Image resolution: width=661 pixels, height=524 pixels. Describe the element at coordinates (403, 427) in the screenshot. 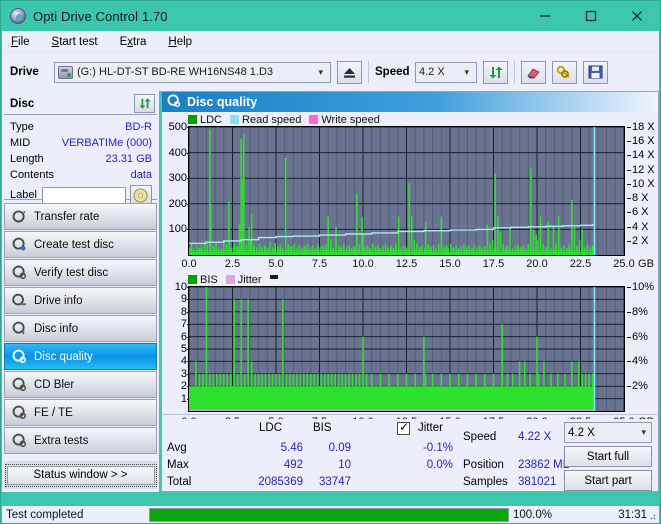

I see `jitter-checkbox` at that location.